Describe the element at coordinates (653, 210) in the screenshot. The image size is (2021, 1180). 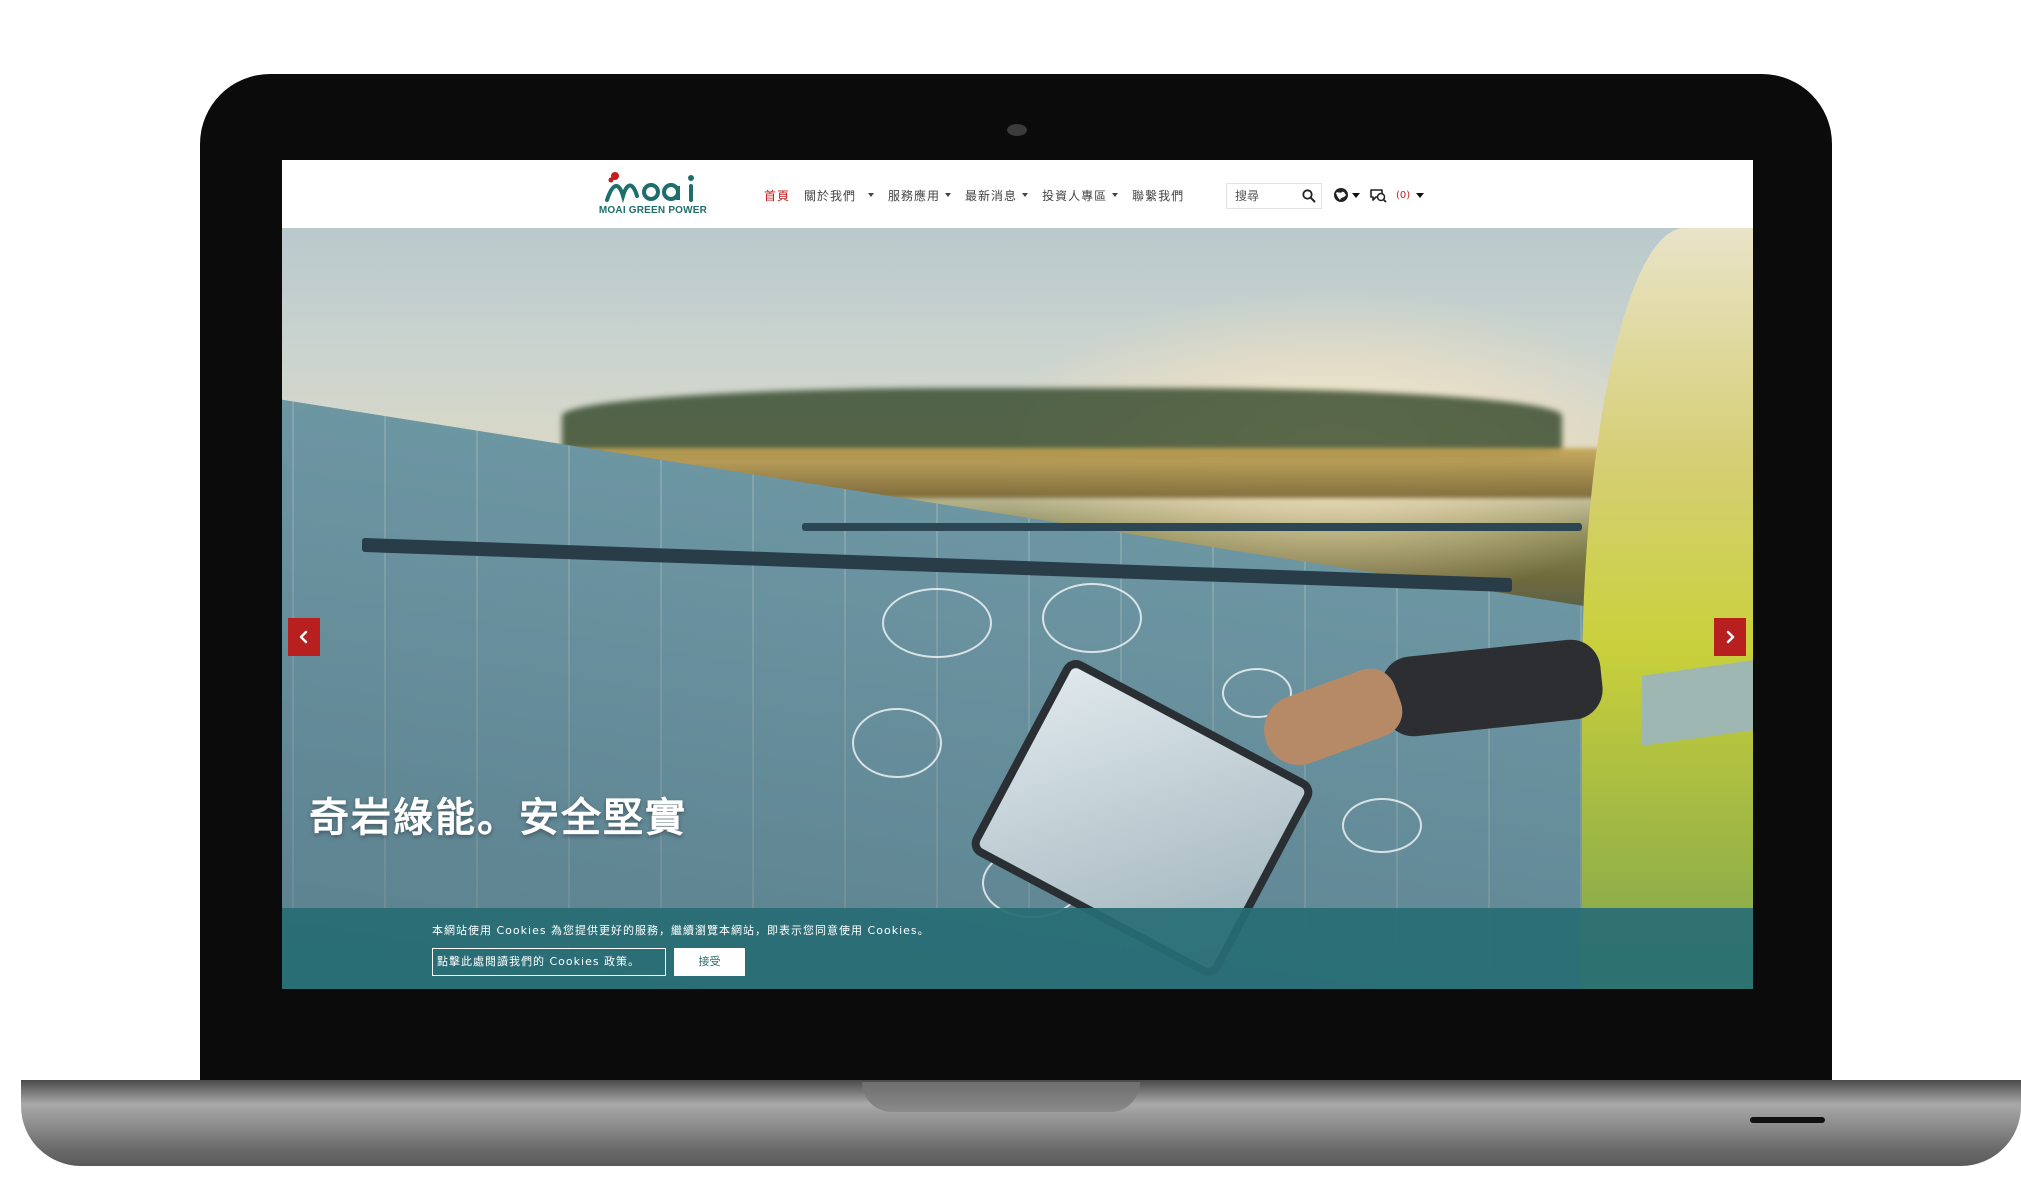
I see `logo-tagline: MOAI GREEN POWER` at that location.